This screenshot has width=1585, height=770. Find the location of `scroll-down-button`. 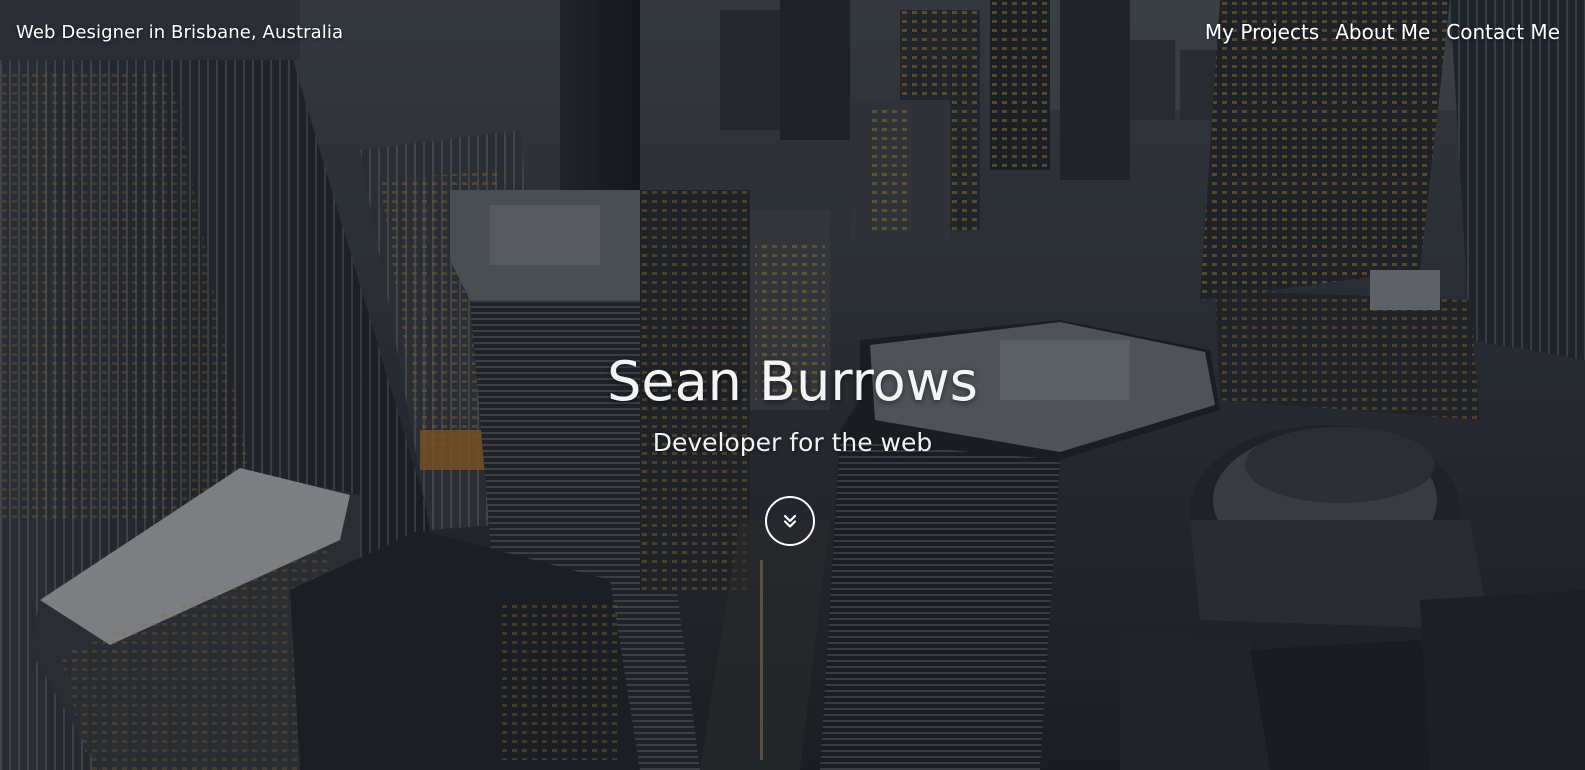

scroll-down-button is located at coordinates (790, 521).